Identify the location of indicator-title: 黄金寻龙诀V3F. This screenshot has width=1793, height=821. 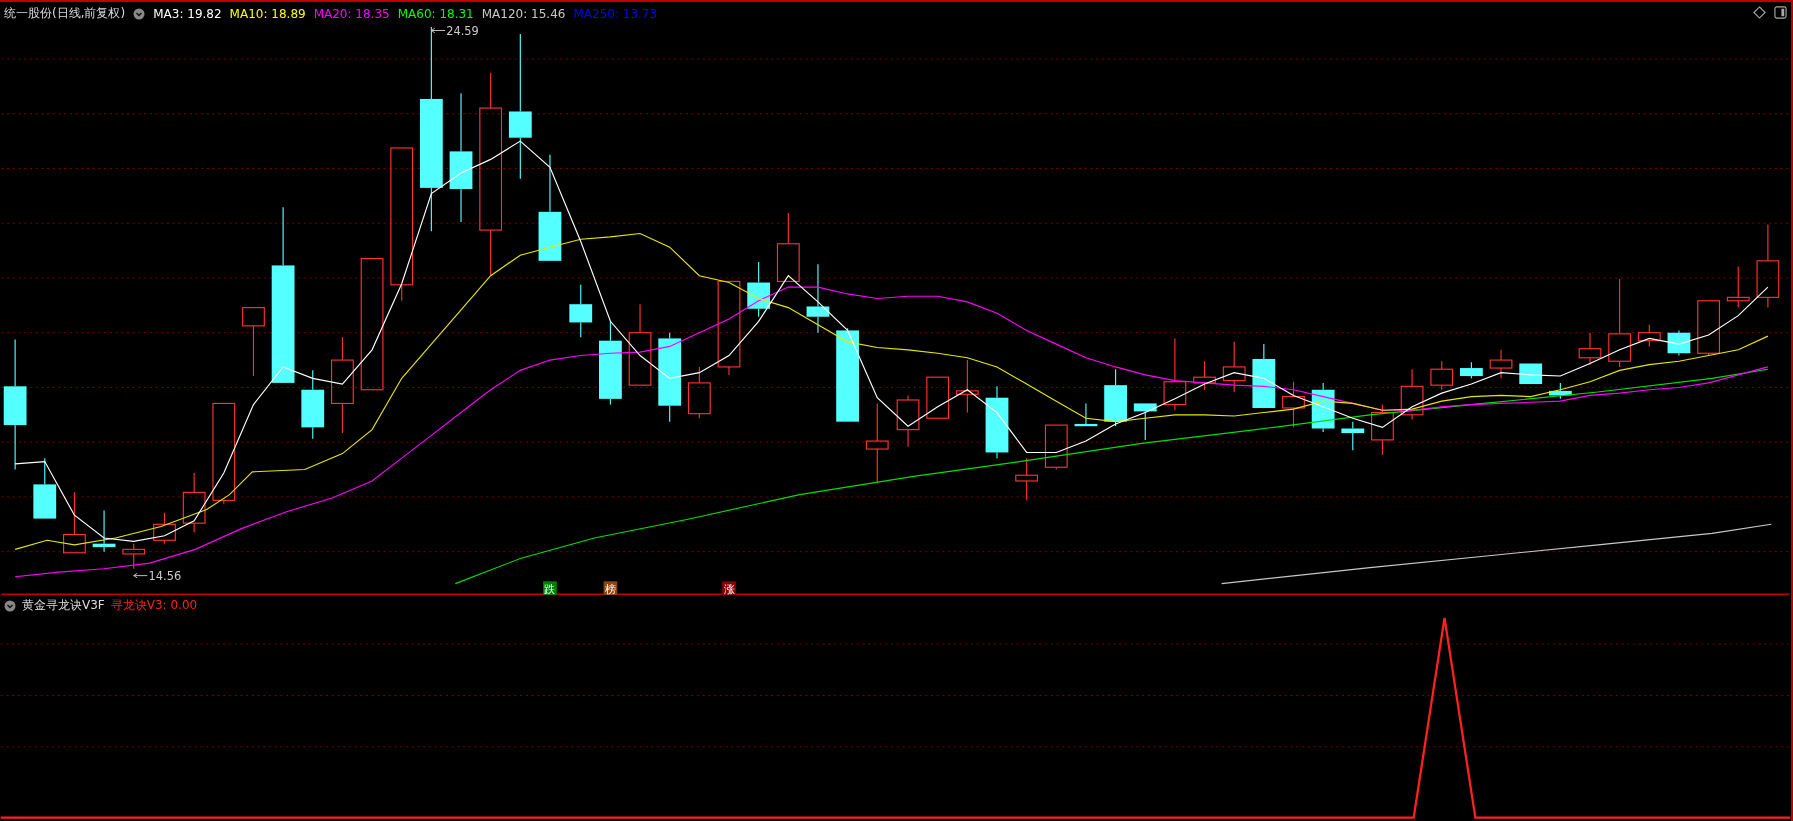
(63, 605).